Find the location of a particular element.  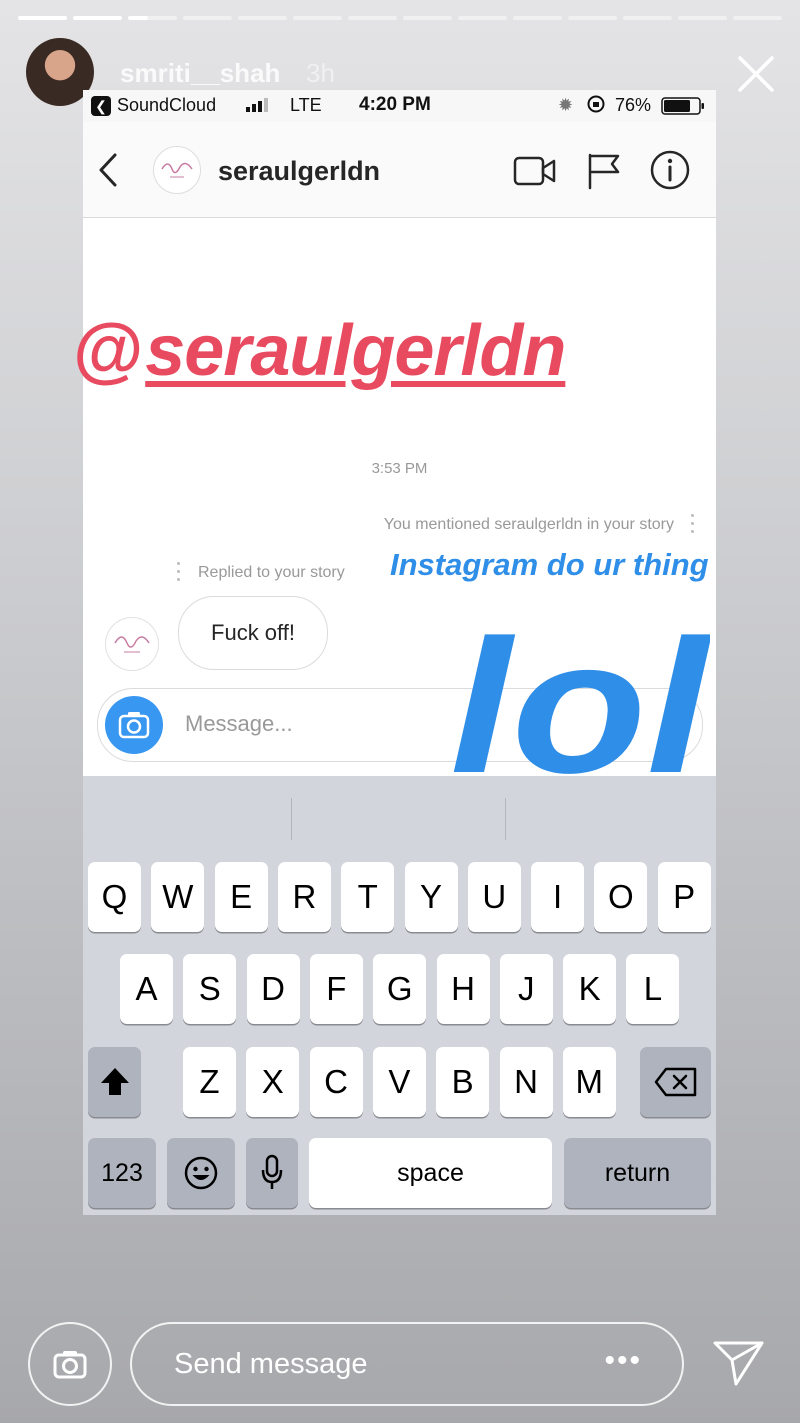

emoji-key is located at coordinates (201, 1173).